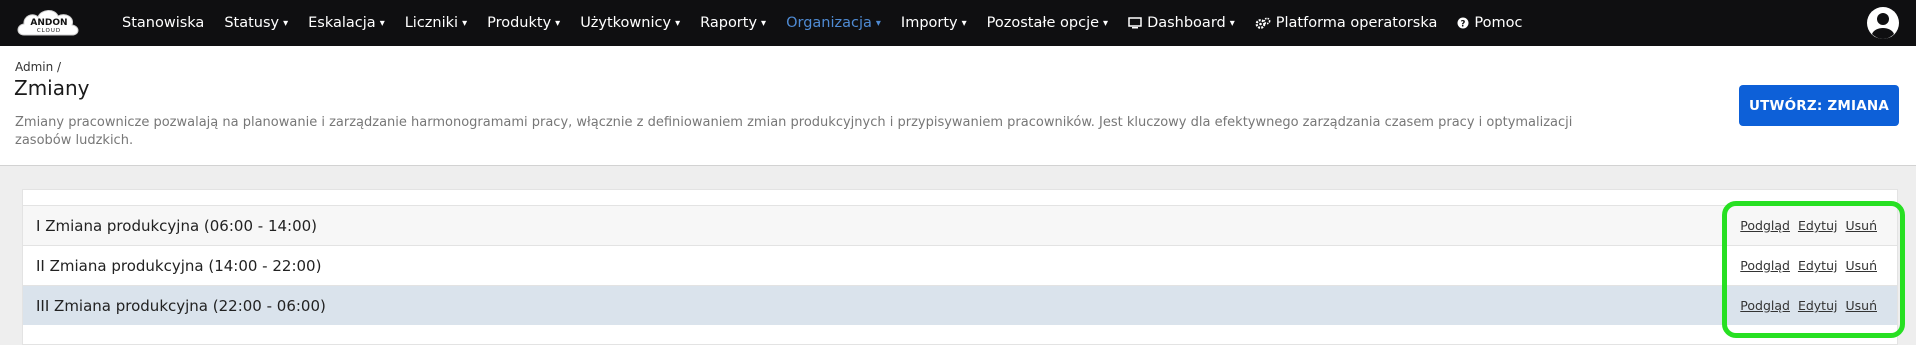  I want to click on nav-item-statusy: Statusy ▾, so click(256, 23).